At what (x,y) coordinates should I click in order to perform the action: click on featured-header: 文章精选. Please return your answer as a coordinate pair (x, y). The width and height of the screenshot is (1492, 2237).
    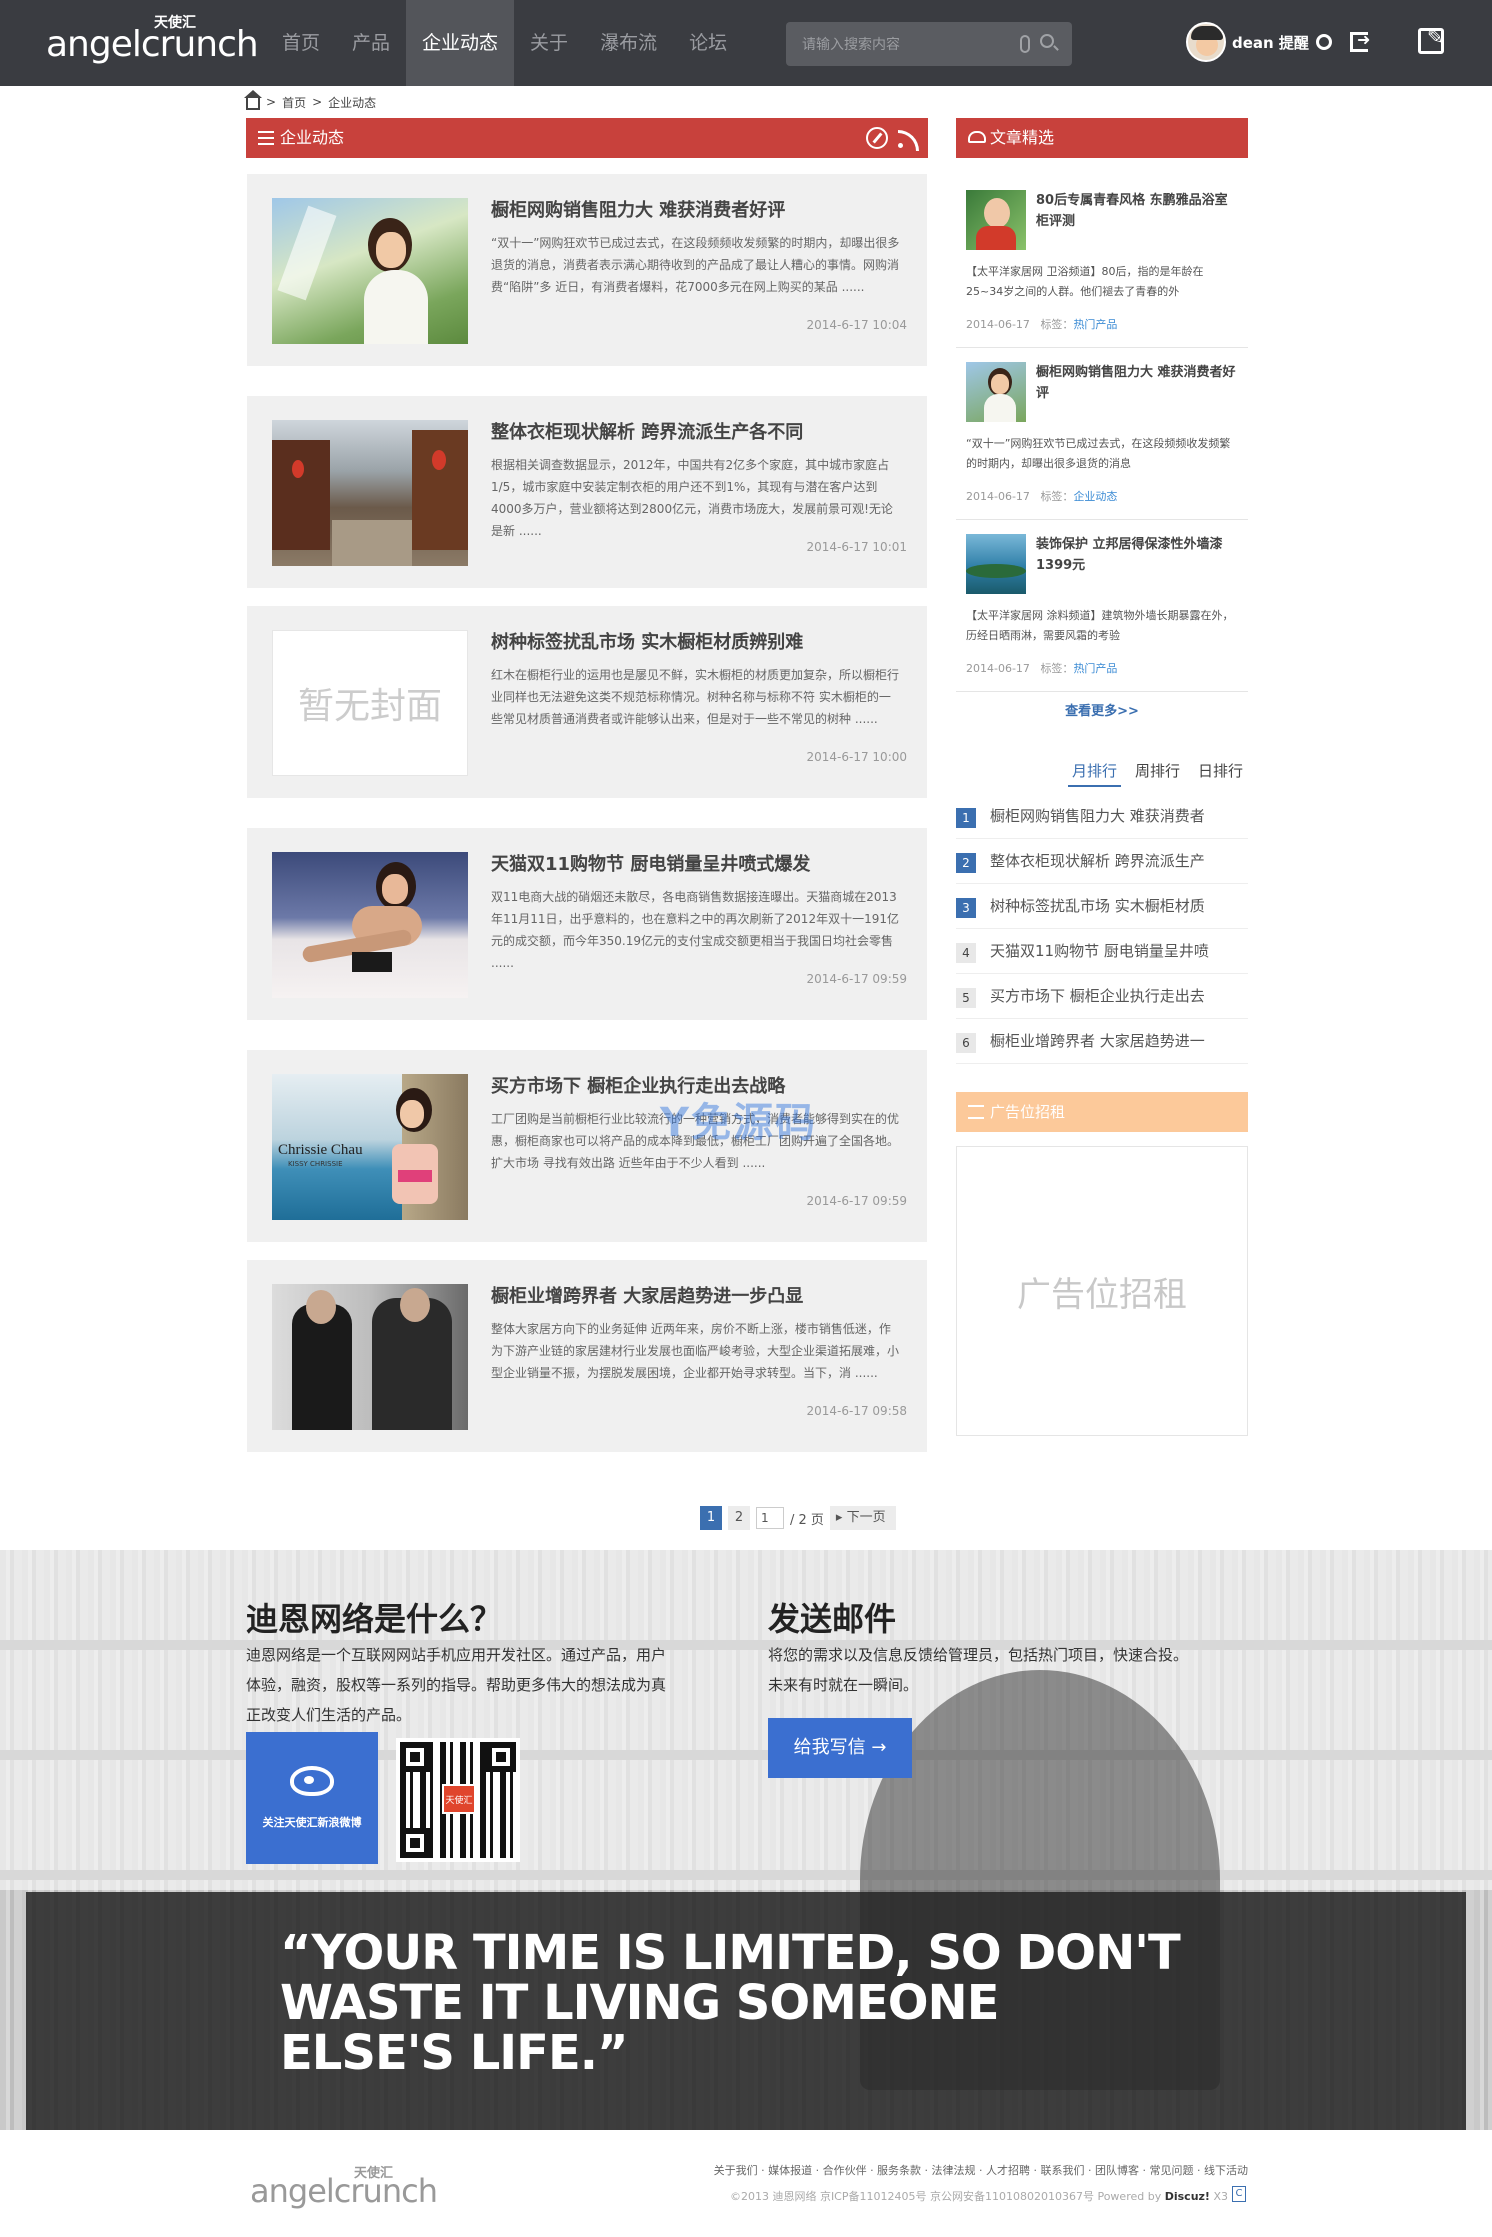
    Looking at the image, I should click on (1102, 138).